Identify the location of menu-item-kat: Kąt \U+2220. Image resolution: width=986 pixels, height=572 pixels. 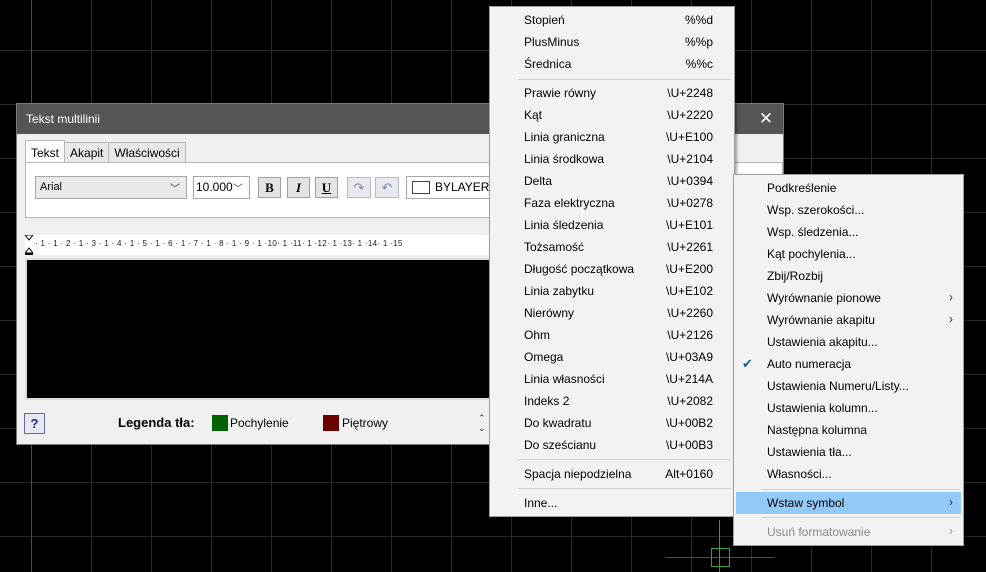
(612, 115).